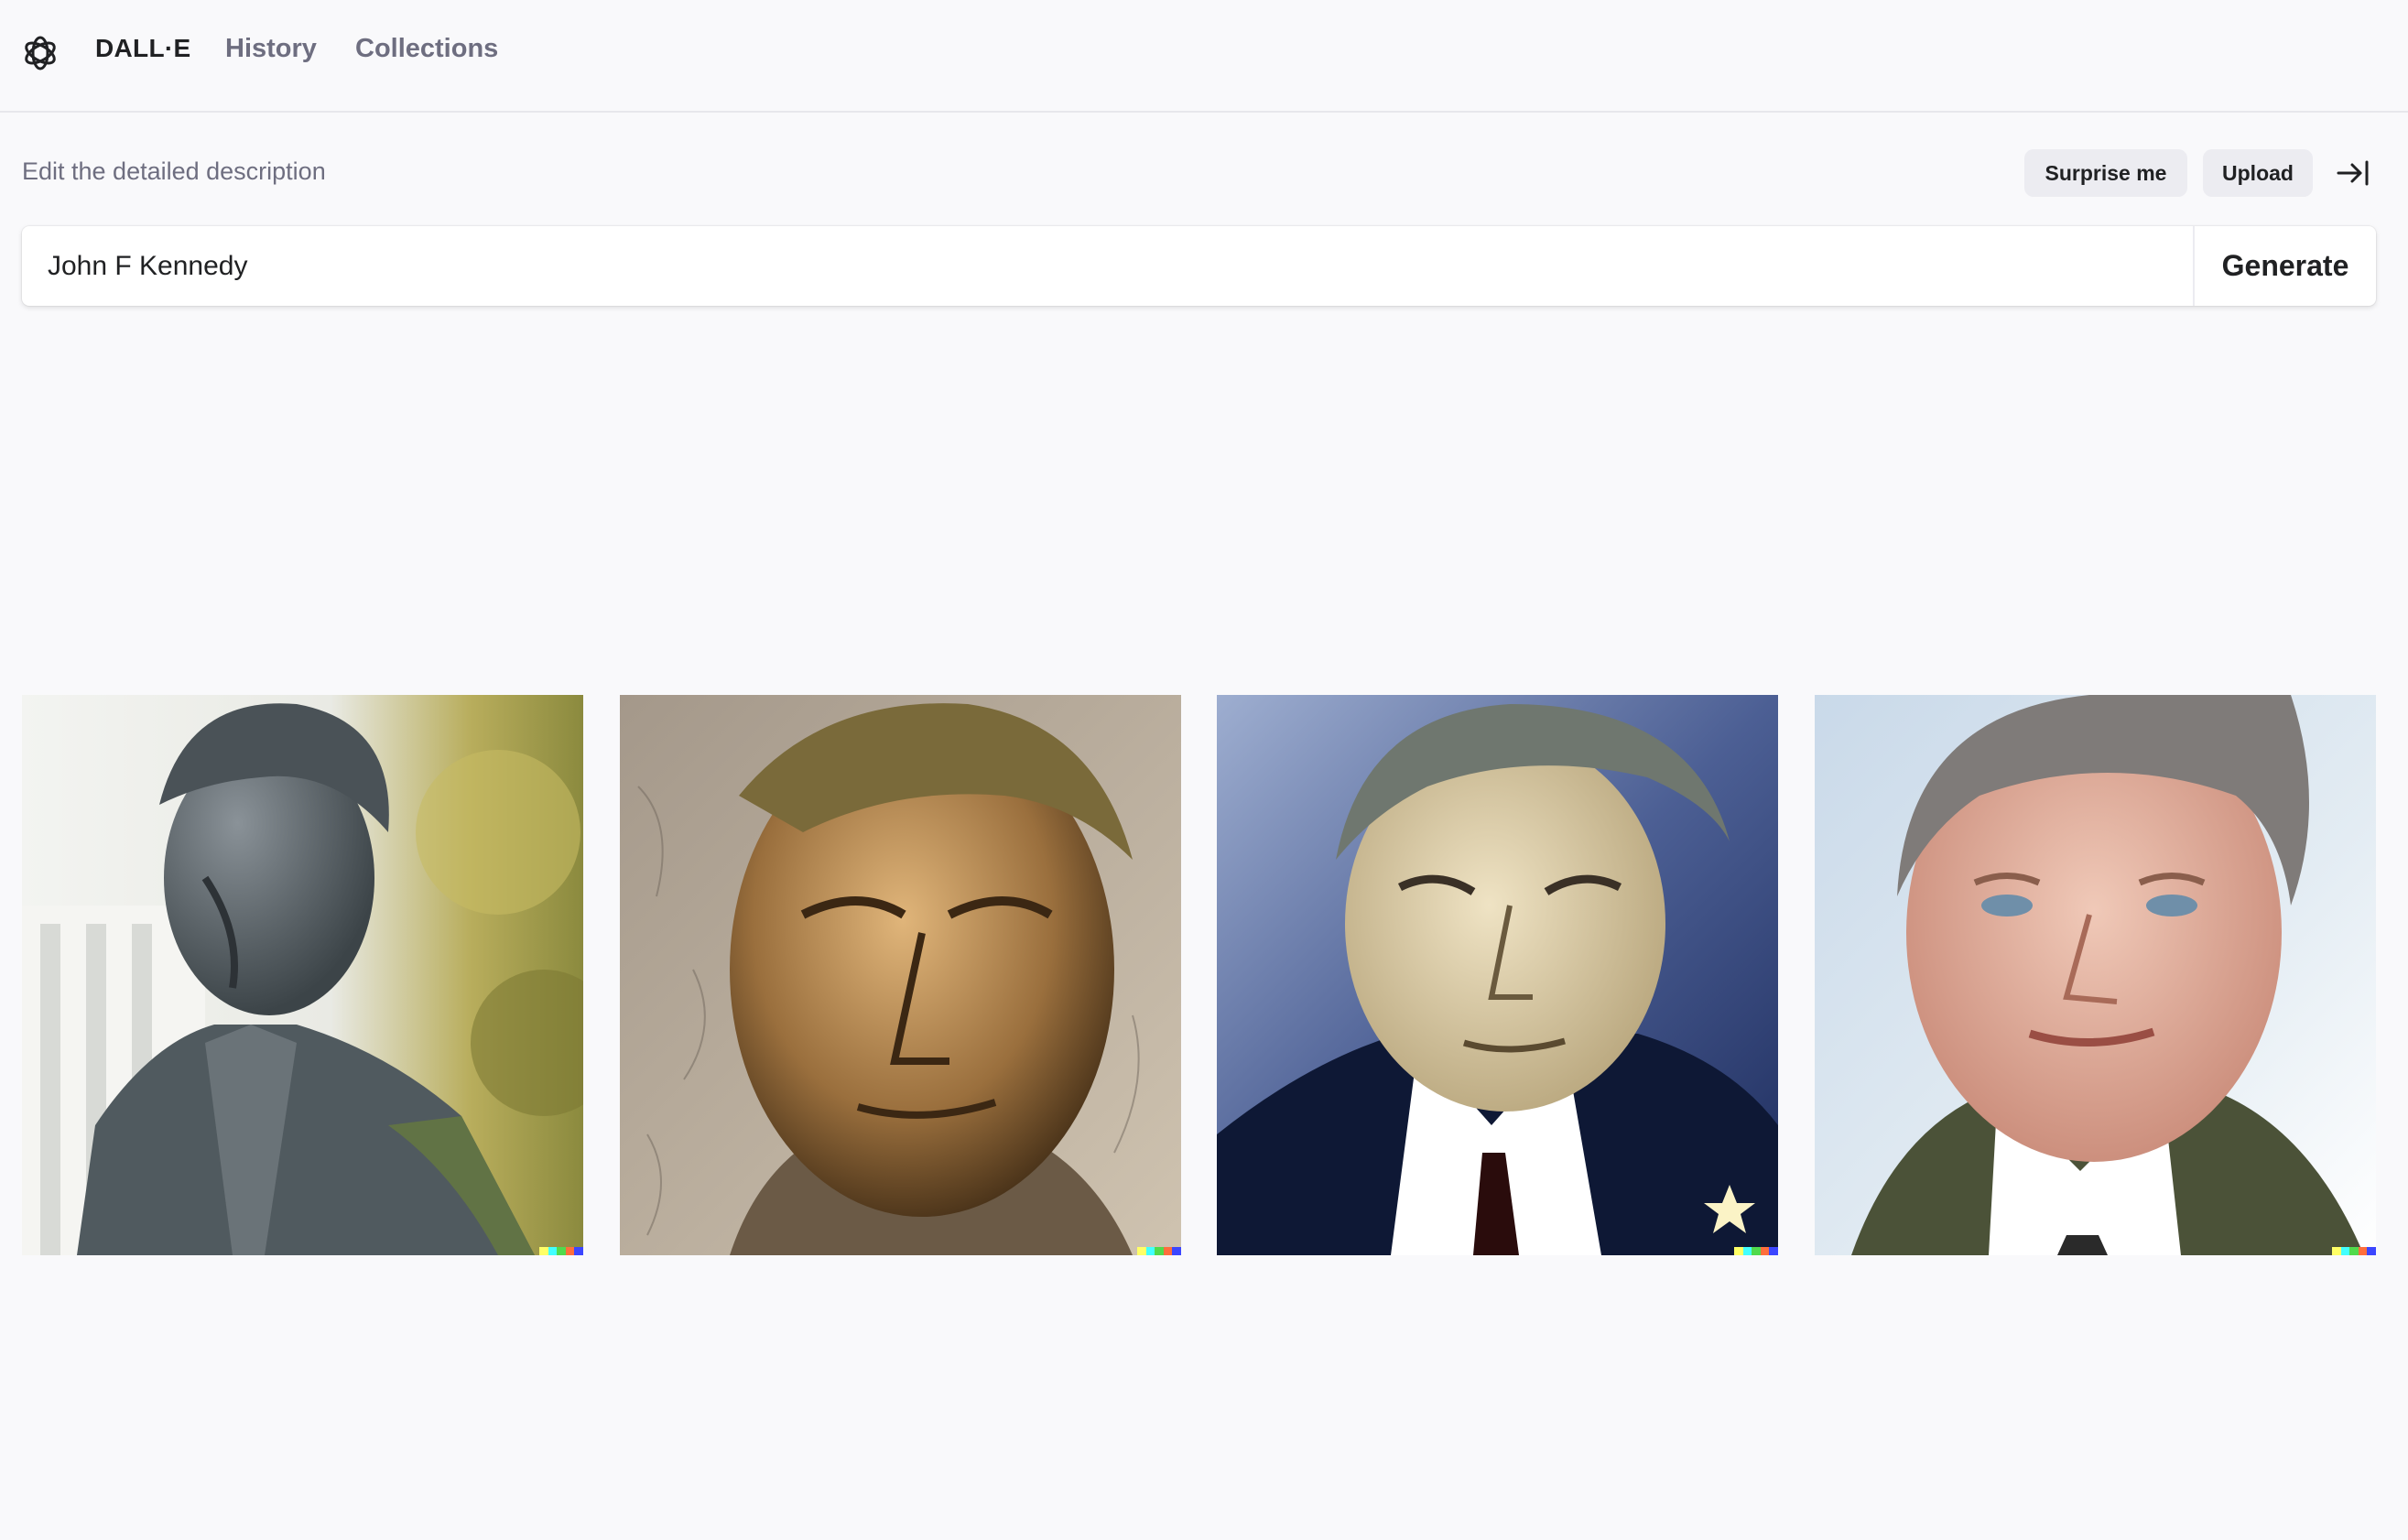 Image resolution: width=2408 pixels, height=1540 pixels. What do you see at coordinates (40, 53) in the screenshot?
I see `openai-logo-icon` at bounding box center [40, 53].